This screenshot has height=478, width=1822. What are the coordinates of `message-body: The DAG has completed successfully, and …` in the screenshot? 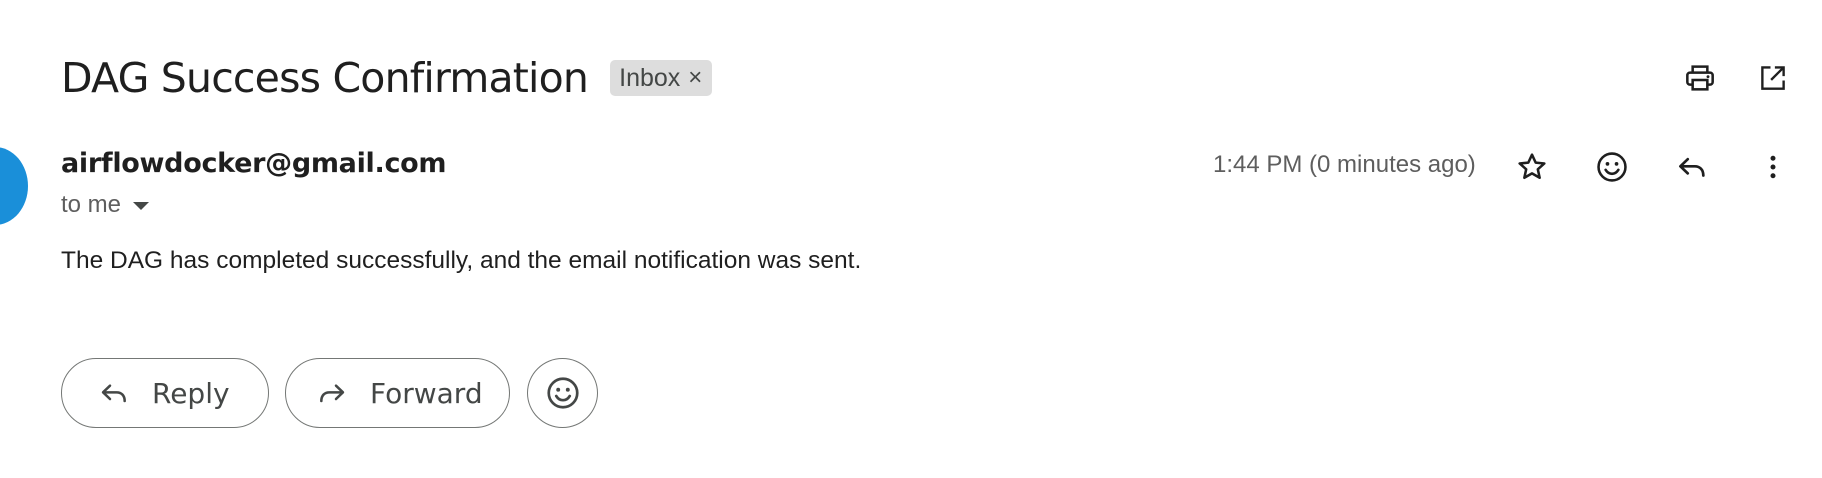 It's located at (461, 260).